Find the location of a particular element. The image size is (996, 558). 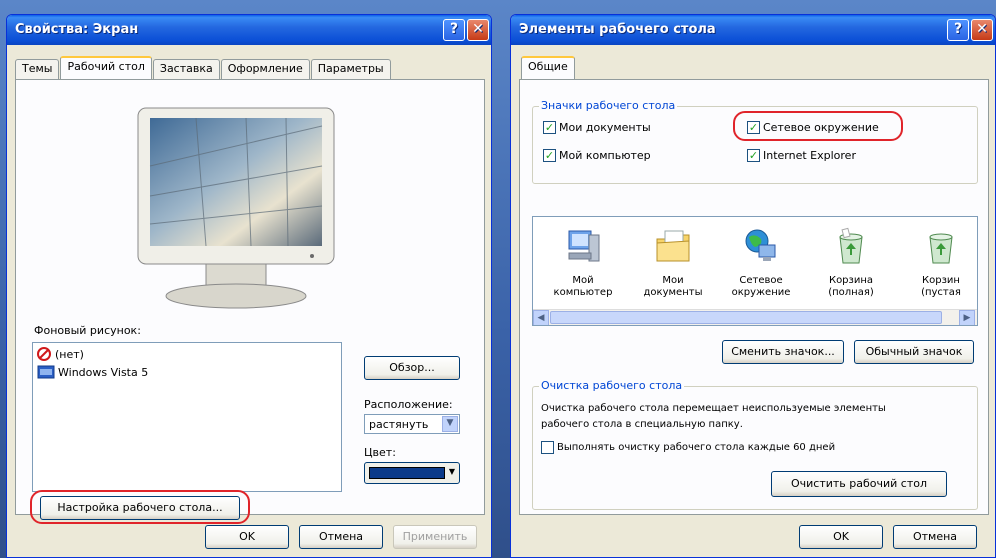

my-computer-tile: Мой компьютер is located at coordinates (583, 263).